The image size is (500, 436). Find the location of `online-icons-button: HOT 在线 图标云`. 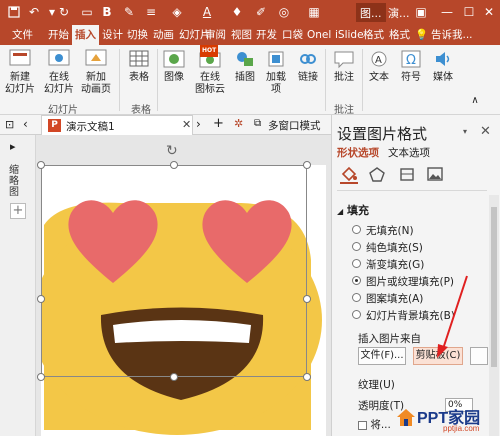

online-icons-button: HOT 在线 图标云 is located at coordinates (210, 70).